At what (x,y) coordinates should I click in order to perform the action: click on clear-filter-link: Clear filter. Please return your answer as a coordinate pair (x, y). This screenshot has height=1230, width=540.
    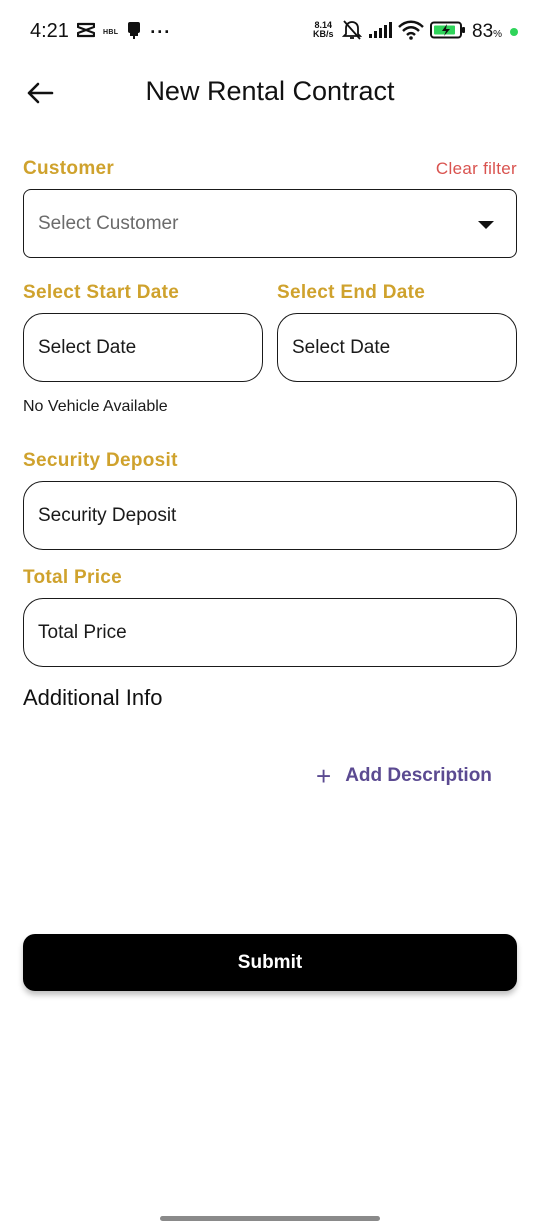
    Looking at the image, I should click on (476, 169).